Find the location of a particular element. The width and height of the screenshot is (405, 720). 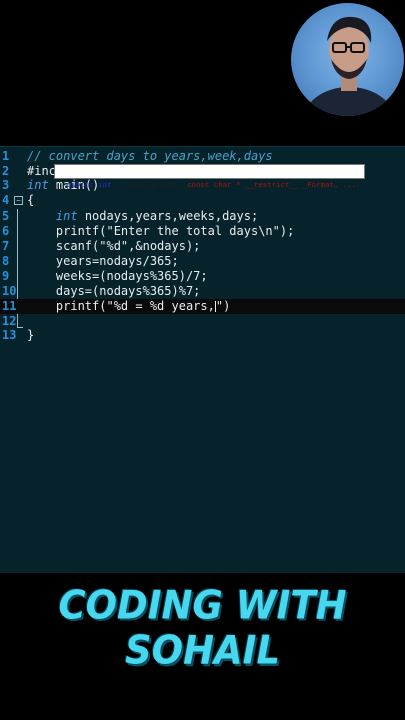

presenter-avatar is located at coordinates (347, 59).